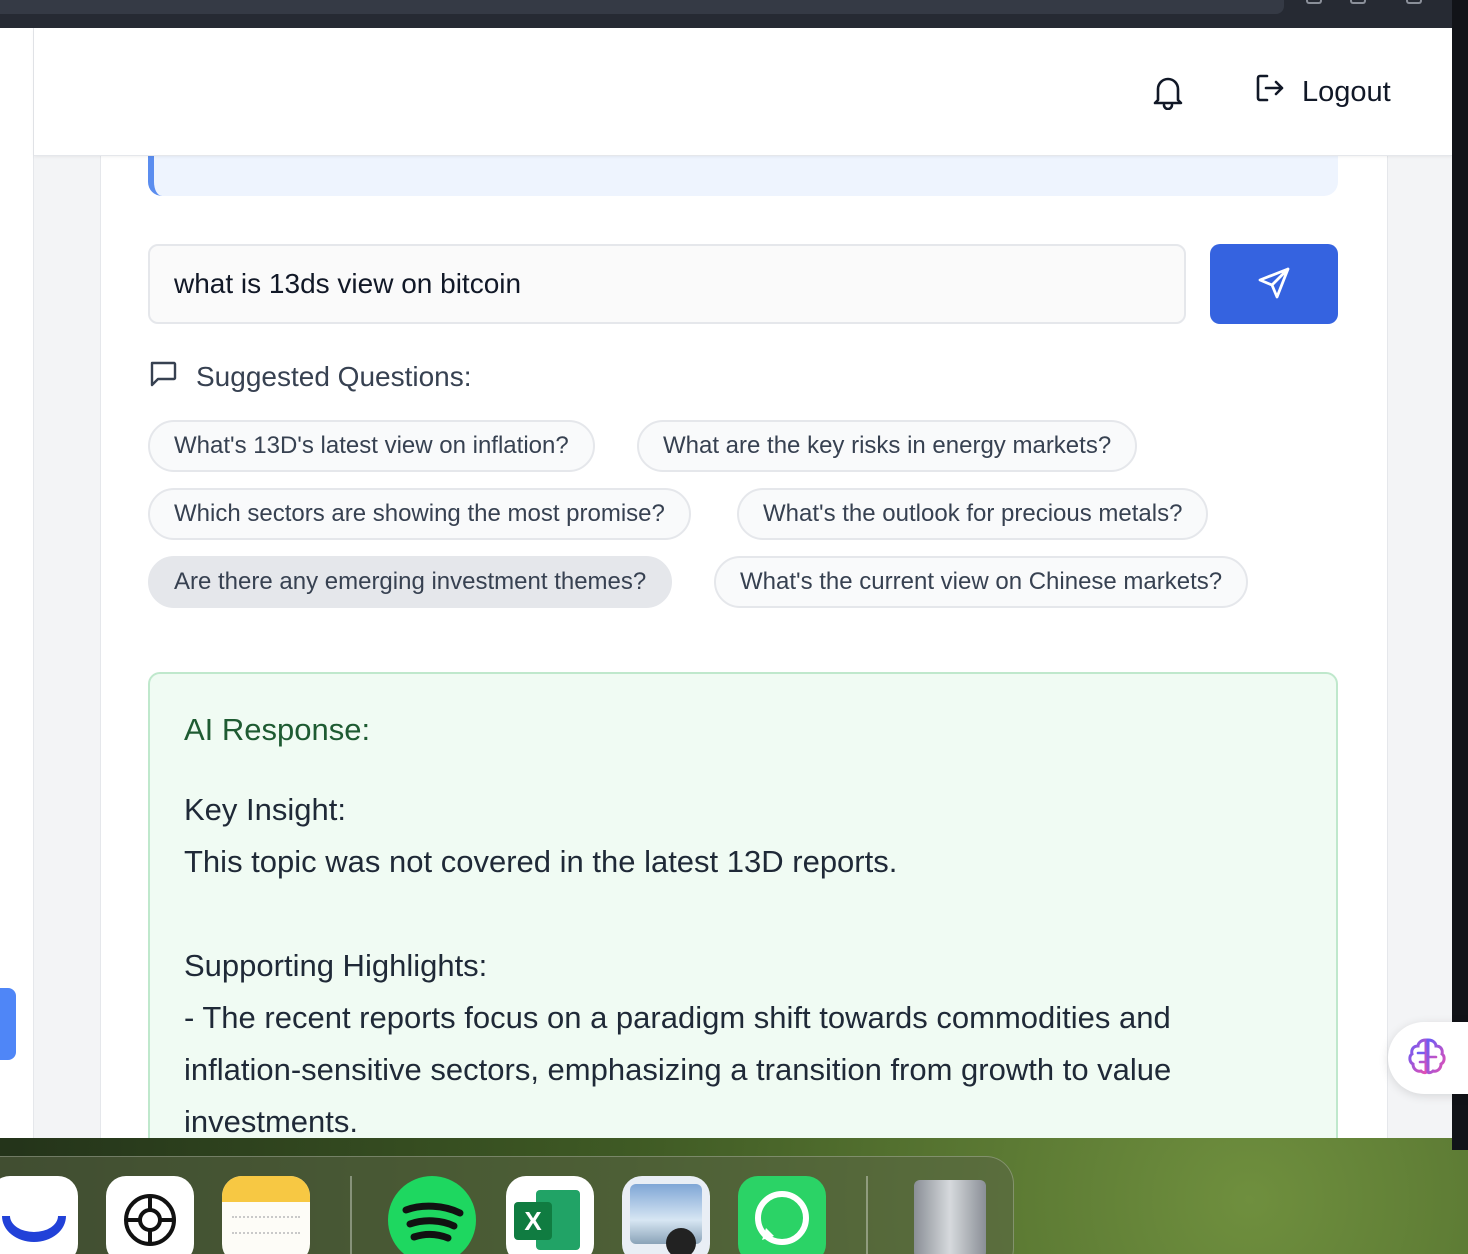 Image resolution: width=1468 pixels, height=1254 pixels. I want to click on notes-icon, so click(266, 1215).